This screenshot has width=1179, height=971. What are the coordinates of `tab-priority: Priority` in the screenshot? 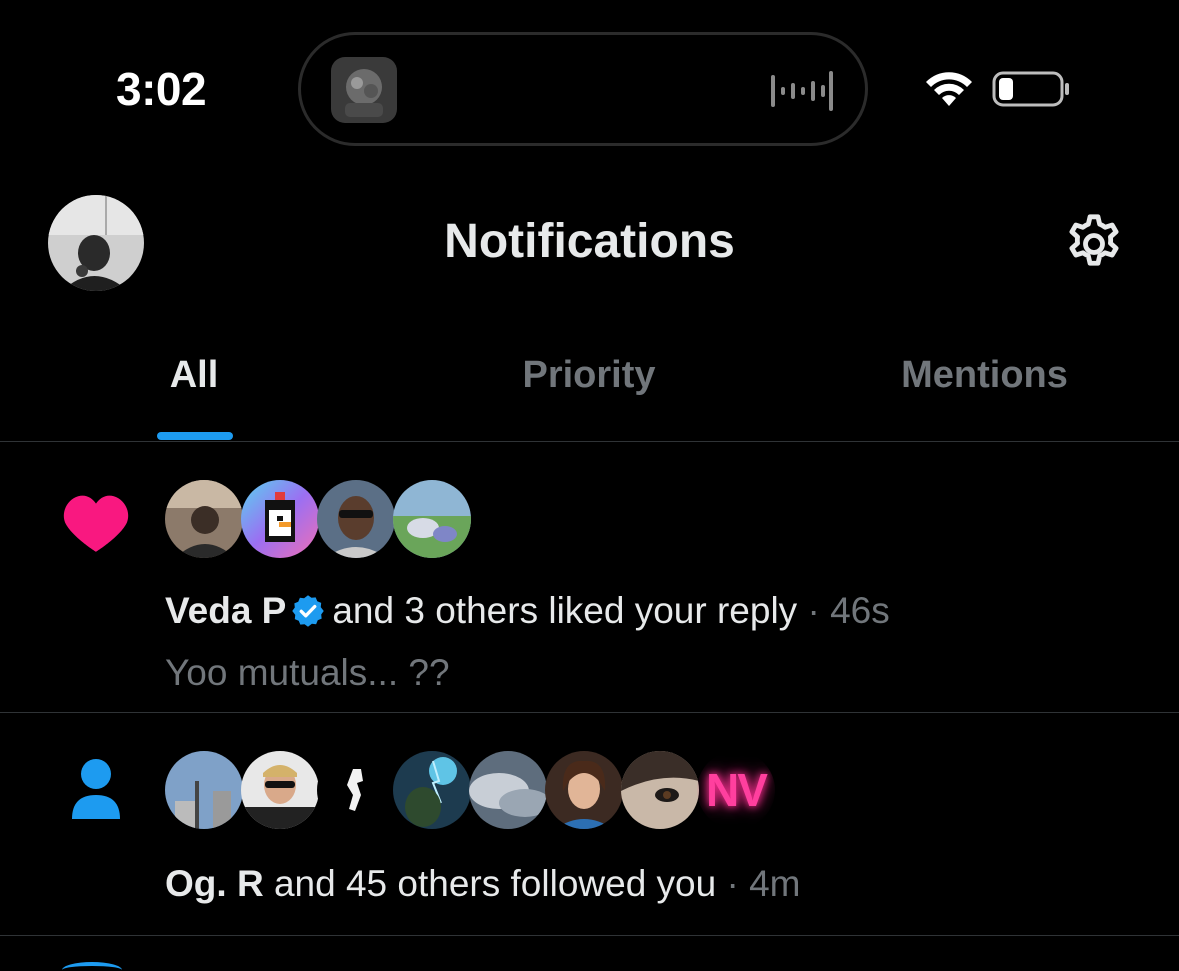 It's located at (589, 391).